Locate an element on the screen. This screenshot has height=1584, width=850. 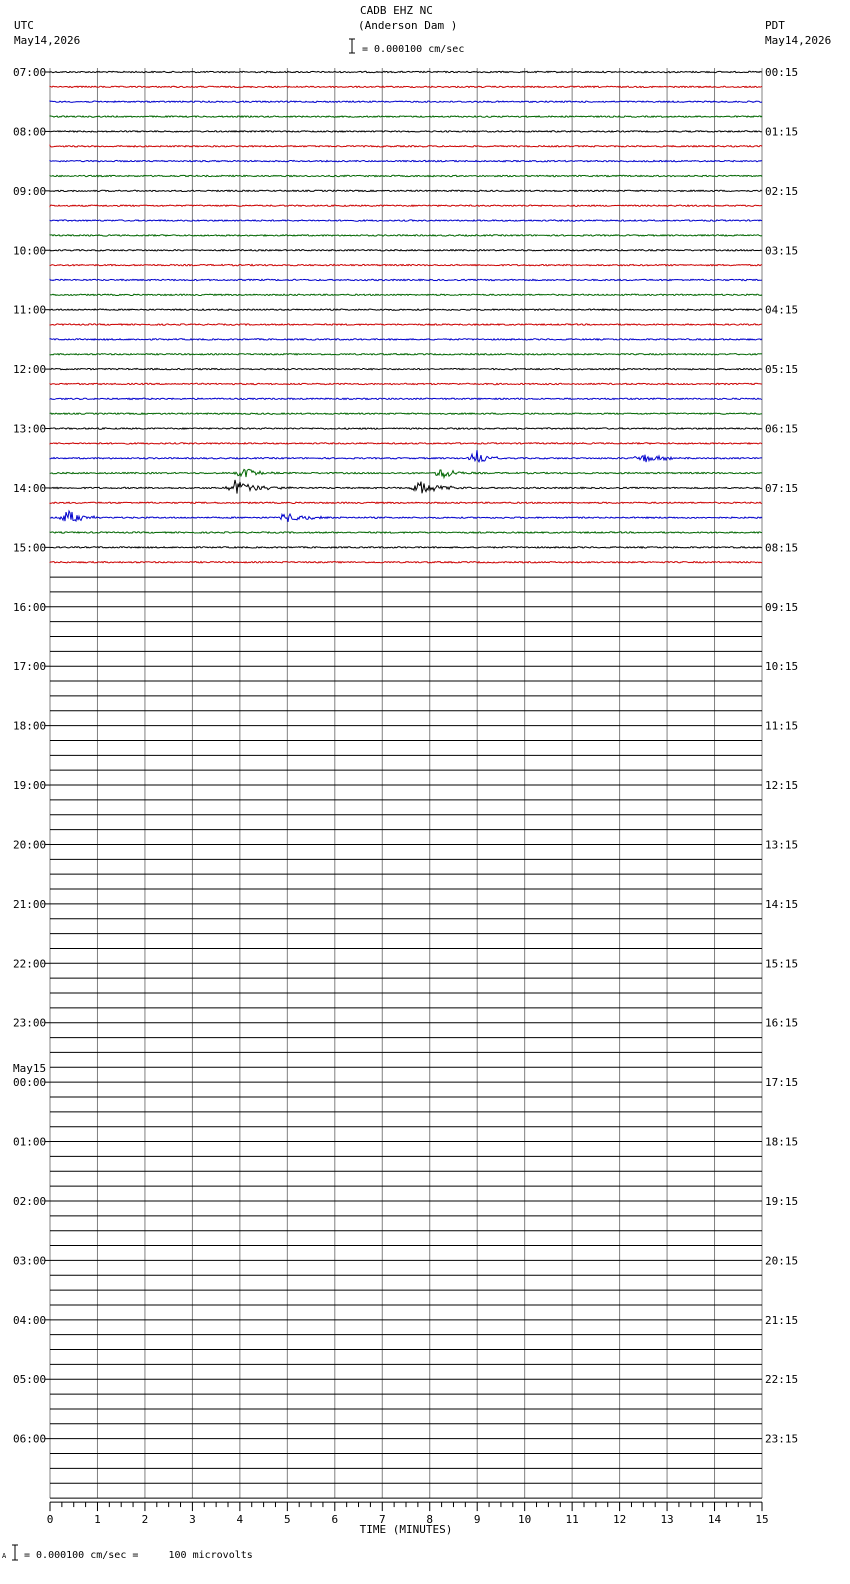
hour-label-pdt: 06:15 is located at coordinates (781, 429).